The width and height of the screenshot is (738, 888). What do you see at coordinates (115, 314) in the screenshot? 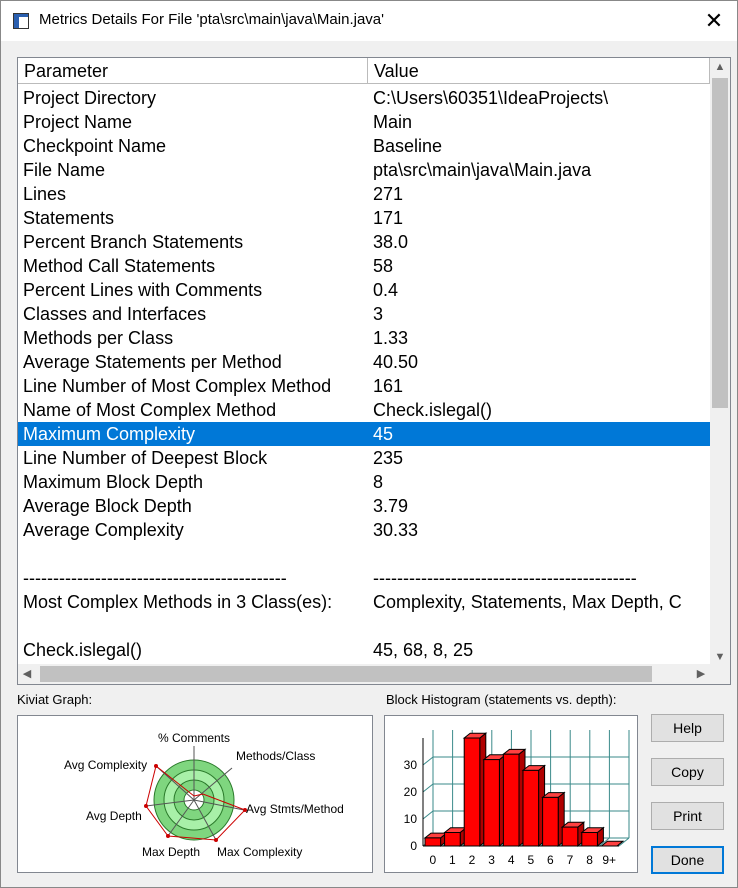
I see `parameter-cell: Classes and Interfaces` at bounding box center [115, 314].